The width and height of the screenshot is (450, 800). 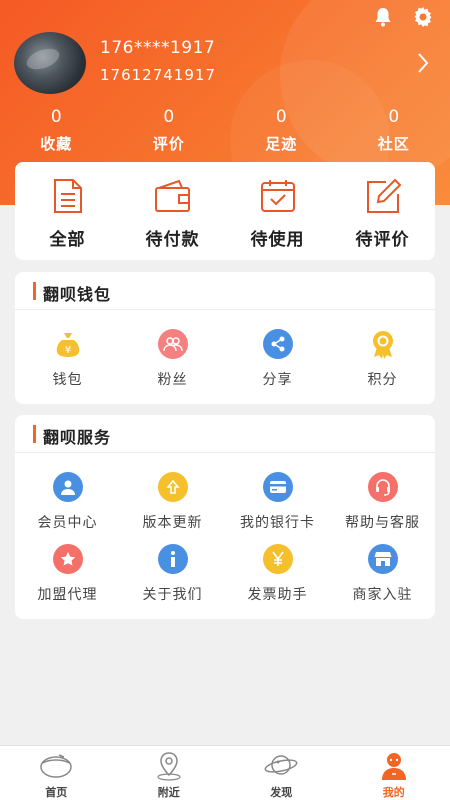 I want to click on stat-label: 收藏, so click(x=56, y=144).